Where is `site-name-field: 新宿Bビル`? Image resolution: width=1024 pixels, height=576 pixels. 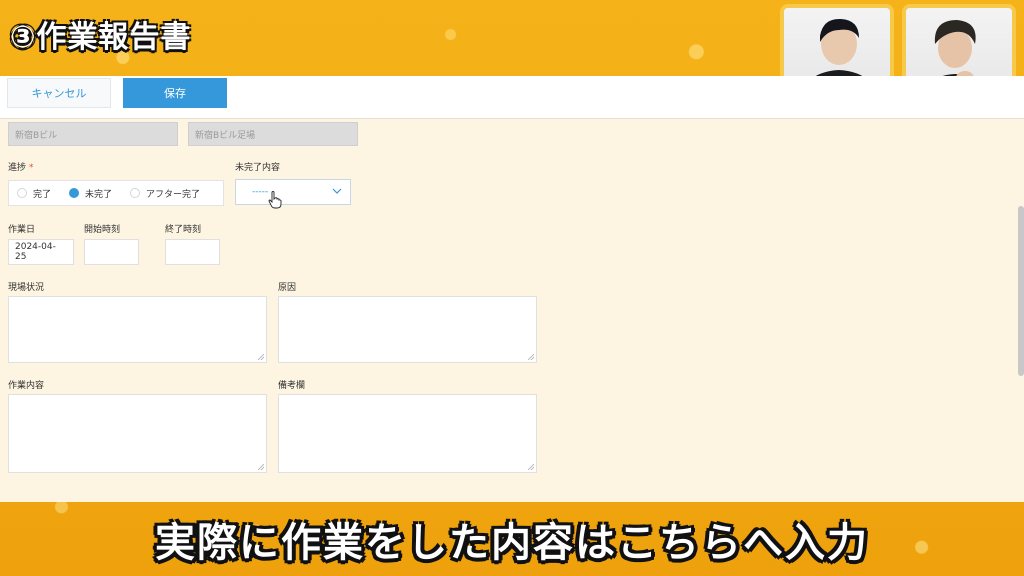
site-name-field: 新宿Bビル is located at coordinates (93, 134).